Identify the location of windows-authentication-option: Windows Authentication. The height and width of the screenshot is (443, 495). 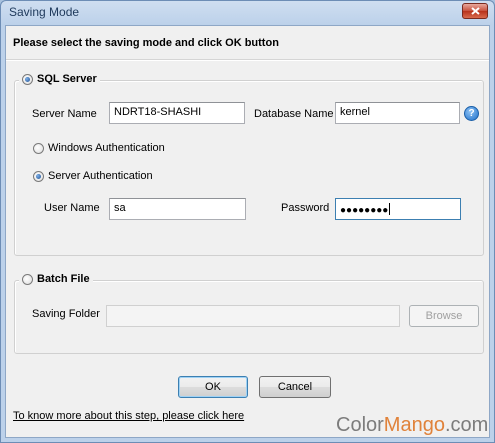
(99, 148).